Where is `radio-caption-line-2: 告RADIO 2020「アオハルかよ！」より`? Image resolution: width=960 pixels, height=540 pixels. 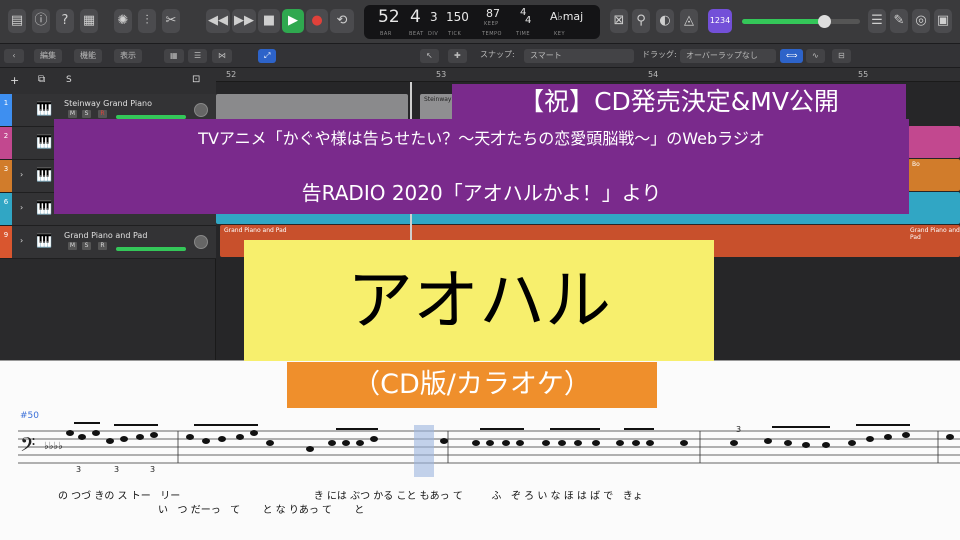
radio-caption-line-2: 告RADIO 2020「アオハルかよ！」より is located at coordinates (481, 193).